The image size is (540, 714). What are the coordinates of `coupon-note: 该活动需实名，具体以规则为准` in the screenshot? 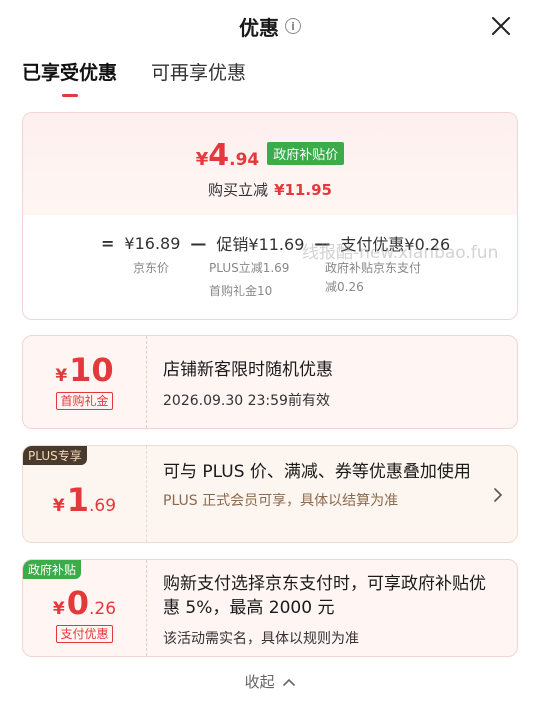 It's located at (261, 639).